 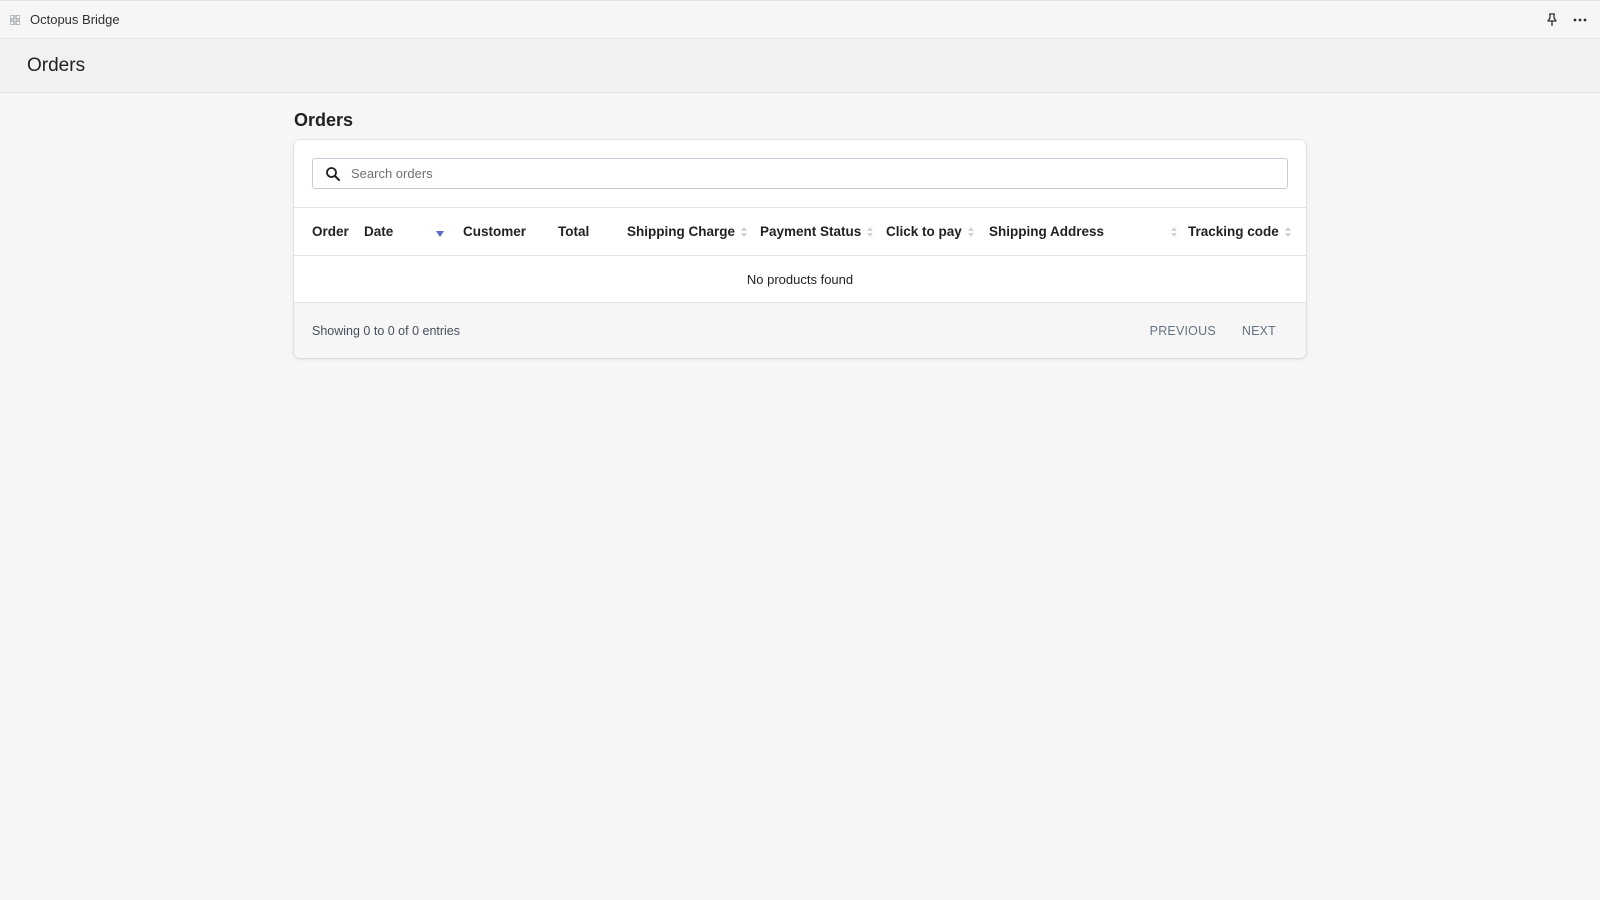 What do you see at coordinates (379, 231) in the screenshot?
I see `column-label: Date` at bounding box center [379, 231].